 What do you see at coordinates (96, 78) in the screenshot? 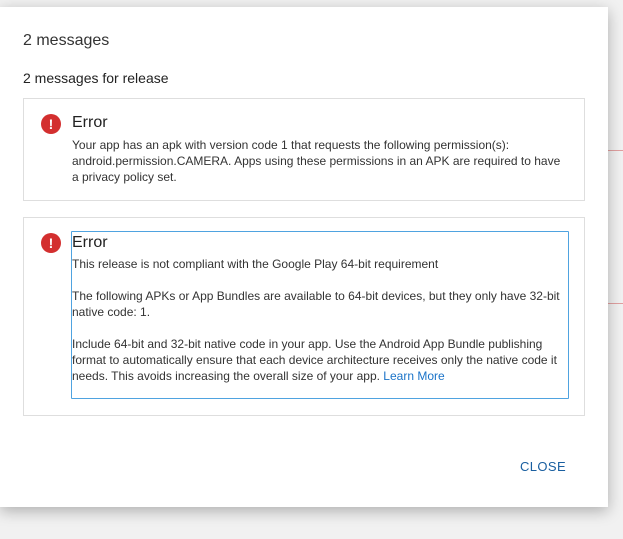
I see `section-title: 2 messages for release` at bounding box center [96, 78].